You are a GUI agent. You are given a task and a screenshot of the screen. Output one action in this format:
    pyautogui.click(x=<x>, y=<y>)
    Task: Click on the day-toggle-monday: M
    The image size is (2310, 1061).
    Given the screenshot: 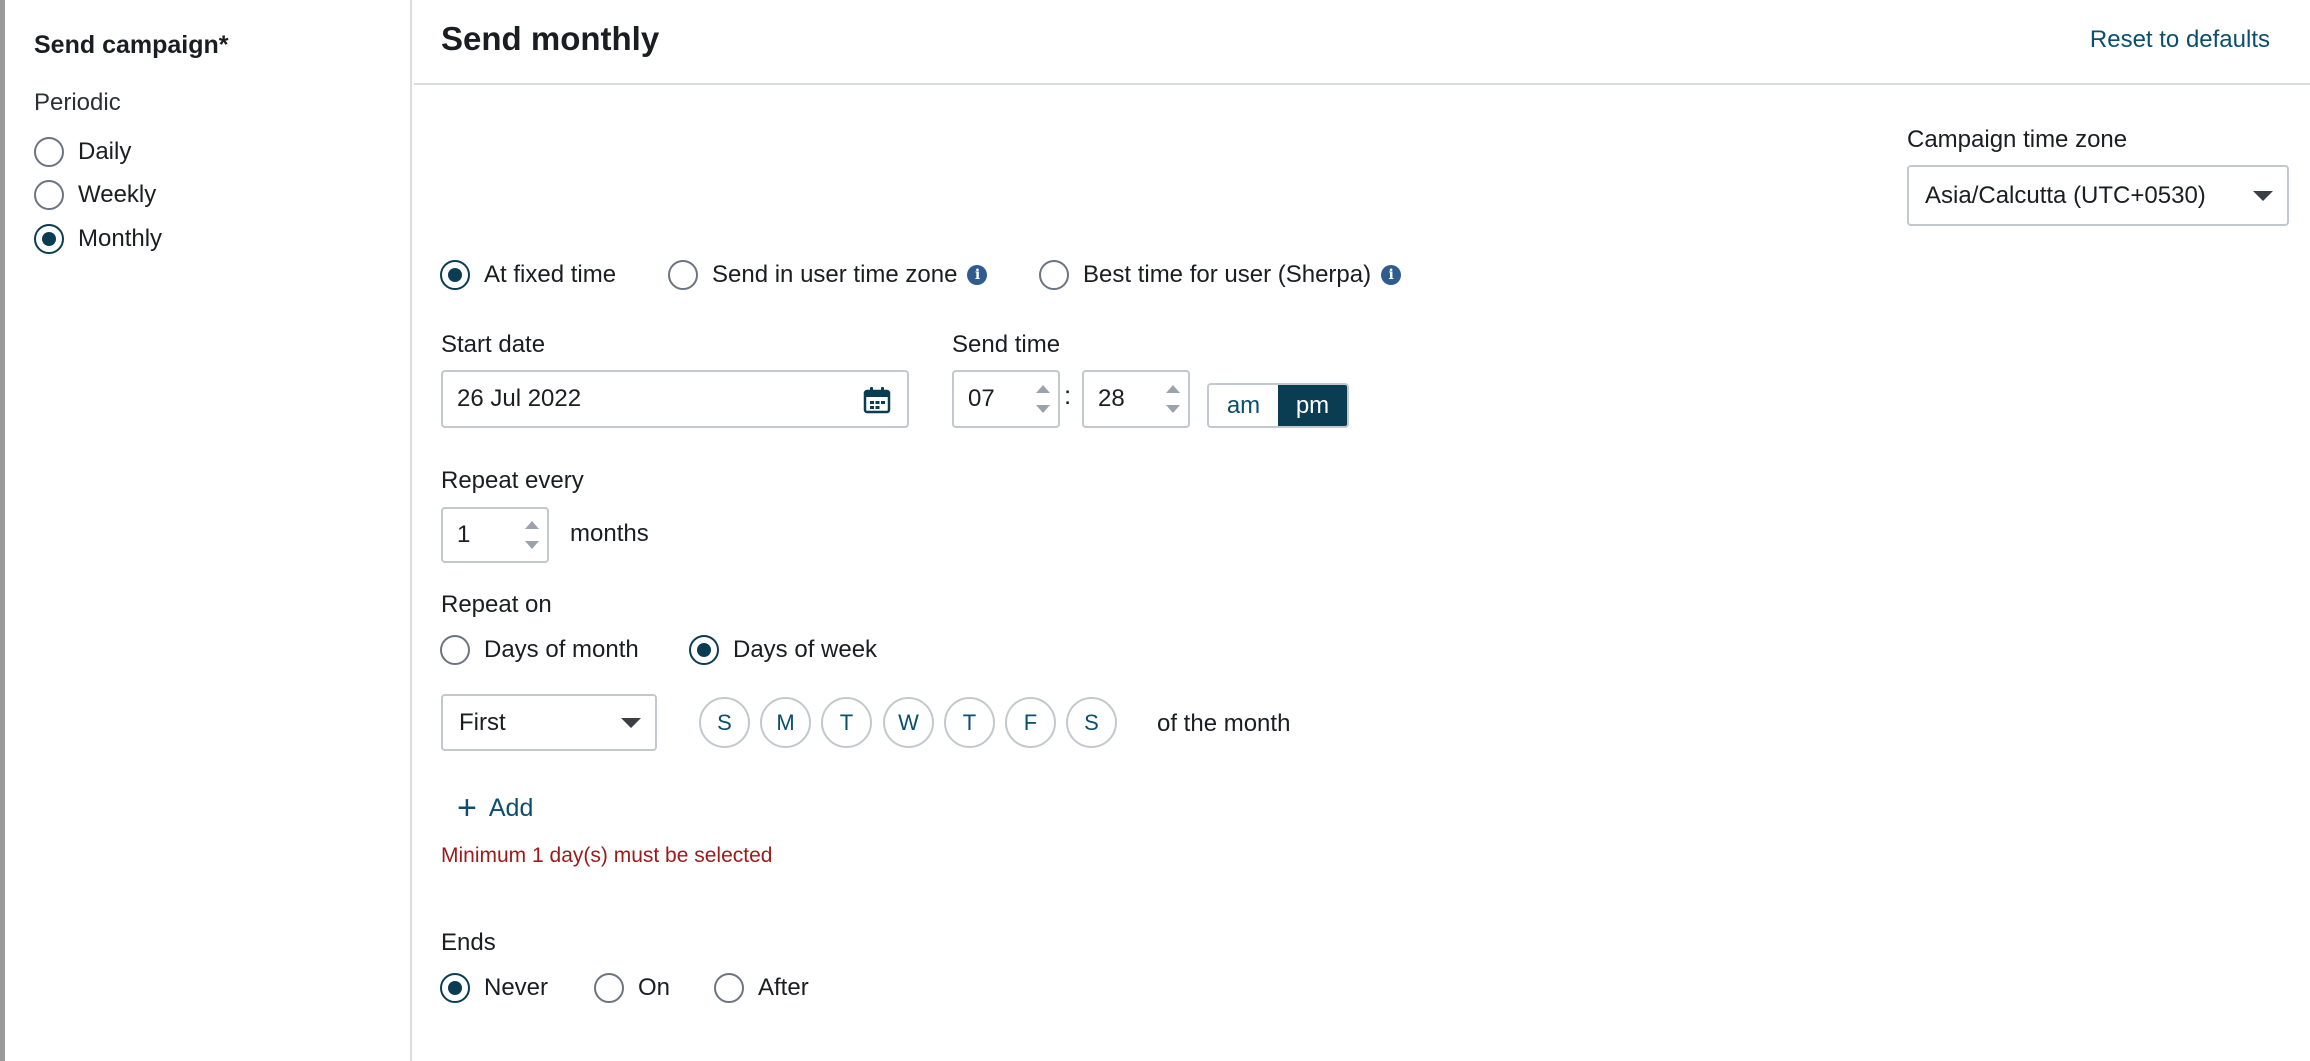 What is the action you would take?
    pyautogui.click(x=785, y=722)
    